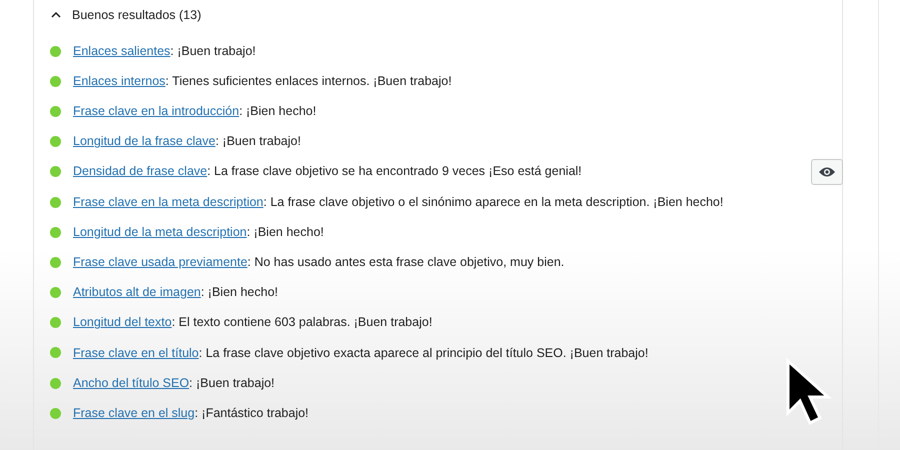 The image size is (900, 450). Describe the element at coordinates (121, 51) in the screenshot. I see `result-link: Enlaces salientes` at that location.